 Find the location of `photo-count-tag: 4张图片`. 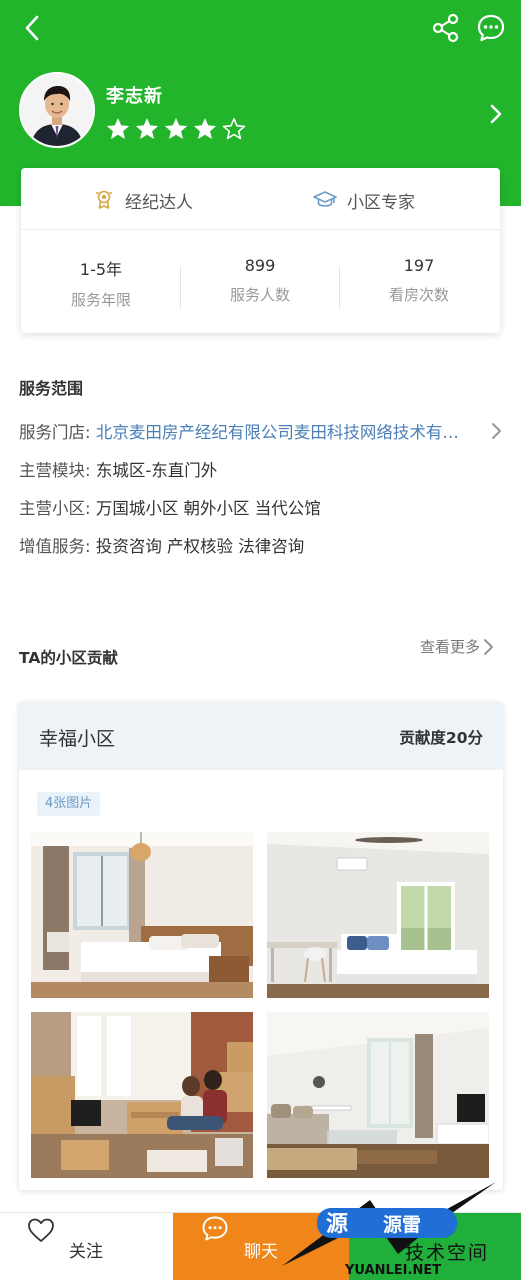

photo-count-tag: 4张图片 is located at coordinates (69, 804).